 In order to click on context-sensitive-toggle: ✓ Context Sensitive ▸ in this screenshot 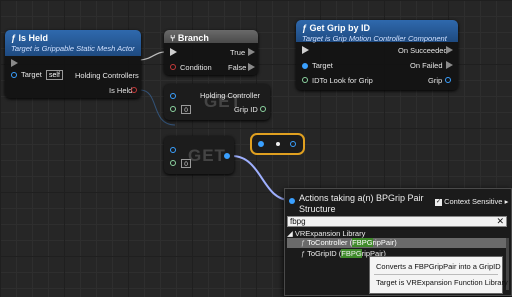, I will do `click(471, 201)`.